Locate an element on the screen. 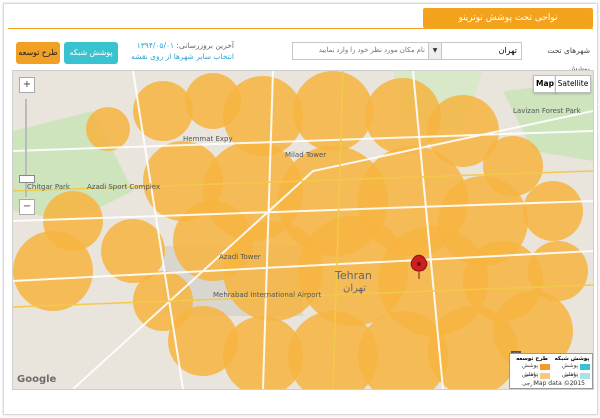 The height and width of the screenshot is (418, 600). map-label-azadi-sport: Azadi Sport Complex is located at coordinates (124, 187).